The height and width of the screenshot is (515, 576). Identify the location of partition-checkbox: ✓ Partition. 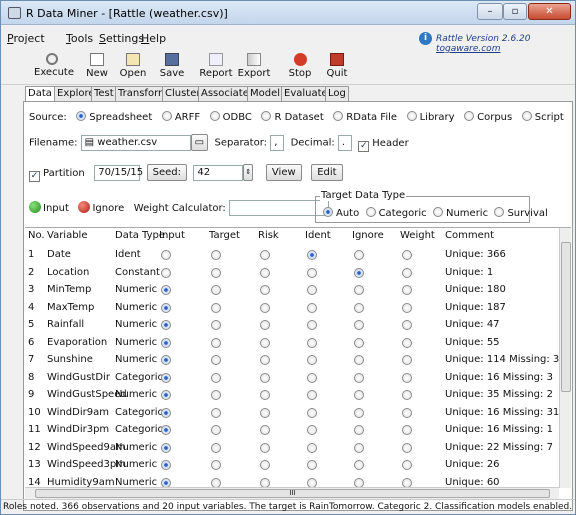
(57, 175).